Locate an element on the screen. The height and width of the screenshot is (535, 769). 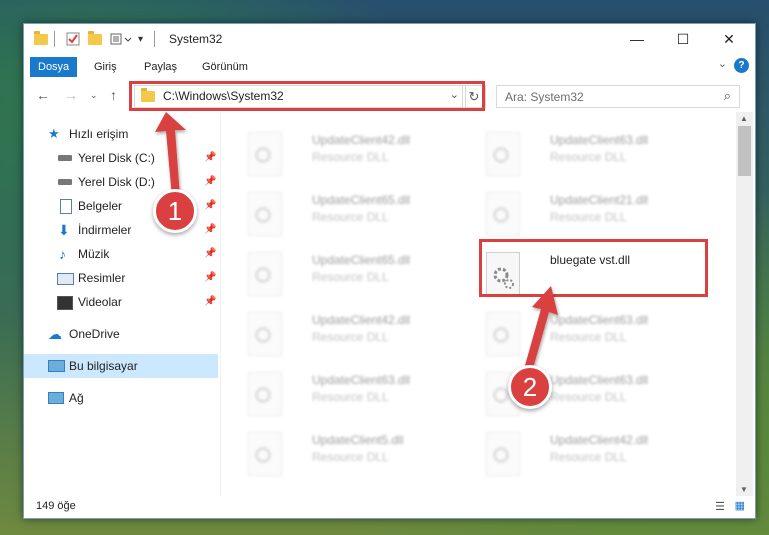
step-2-badge: 2 is located at coordinates (530, 387).